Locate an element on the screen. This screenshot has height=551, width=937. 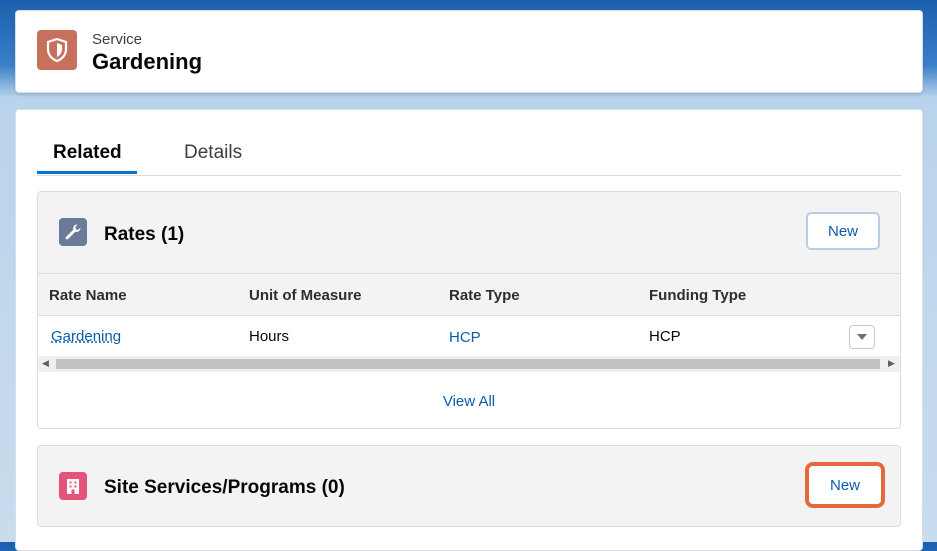
funding-type-cell: HCP is located at coordinates (665, 336).